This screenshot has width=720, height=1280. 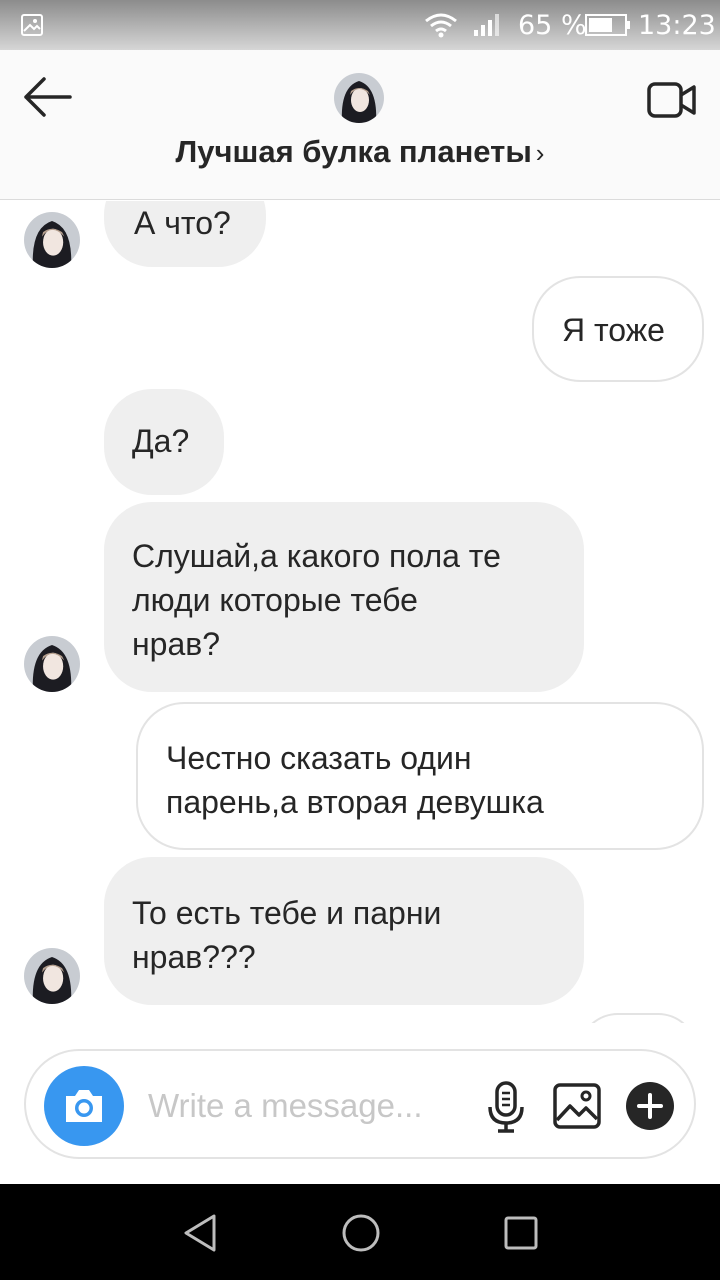 What do you see at coordinates (607, 25) in the screenshot?
I see `battery-icon` at bounding box center [607, 25].